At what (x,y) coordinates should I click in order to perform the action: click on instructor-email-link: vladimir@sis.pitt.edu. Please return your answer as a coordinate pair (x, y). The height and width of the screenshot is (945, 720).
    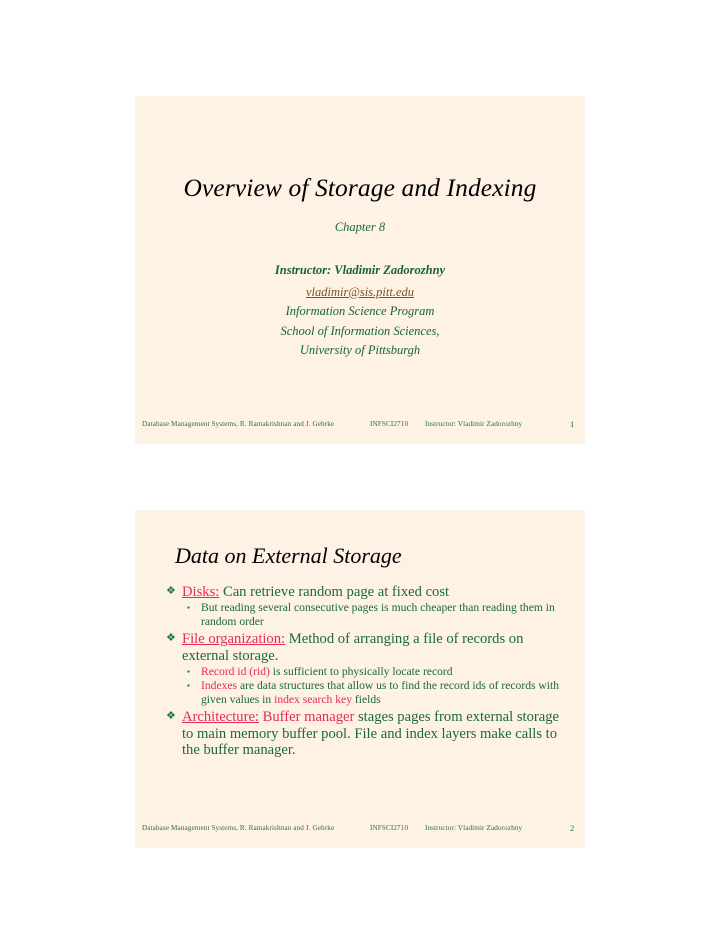
    Looking at the image, I should click on (360, 292).